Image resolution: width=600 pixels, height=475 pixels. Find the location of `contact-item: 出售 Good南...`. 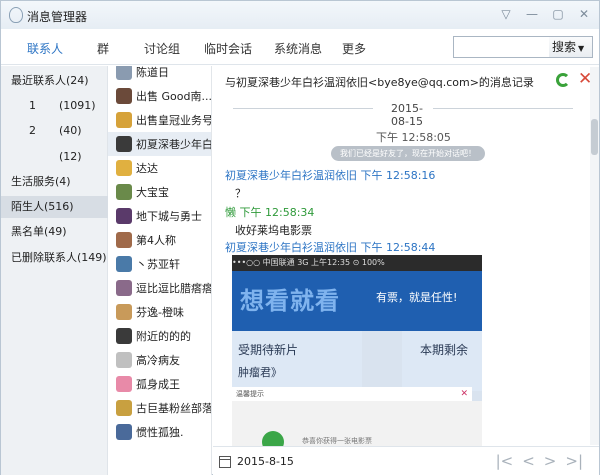

contact-item: 出售 Good南... is located at coordinates (159, 96).